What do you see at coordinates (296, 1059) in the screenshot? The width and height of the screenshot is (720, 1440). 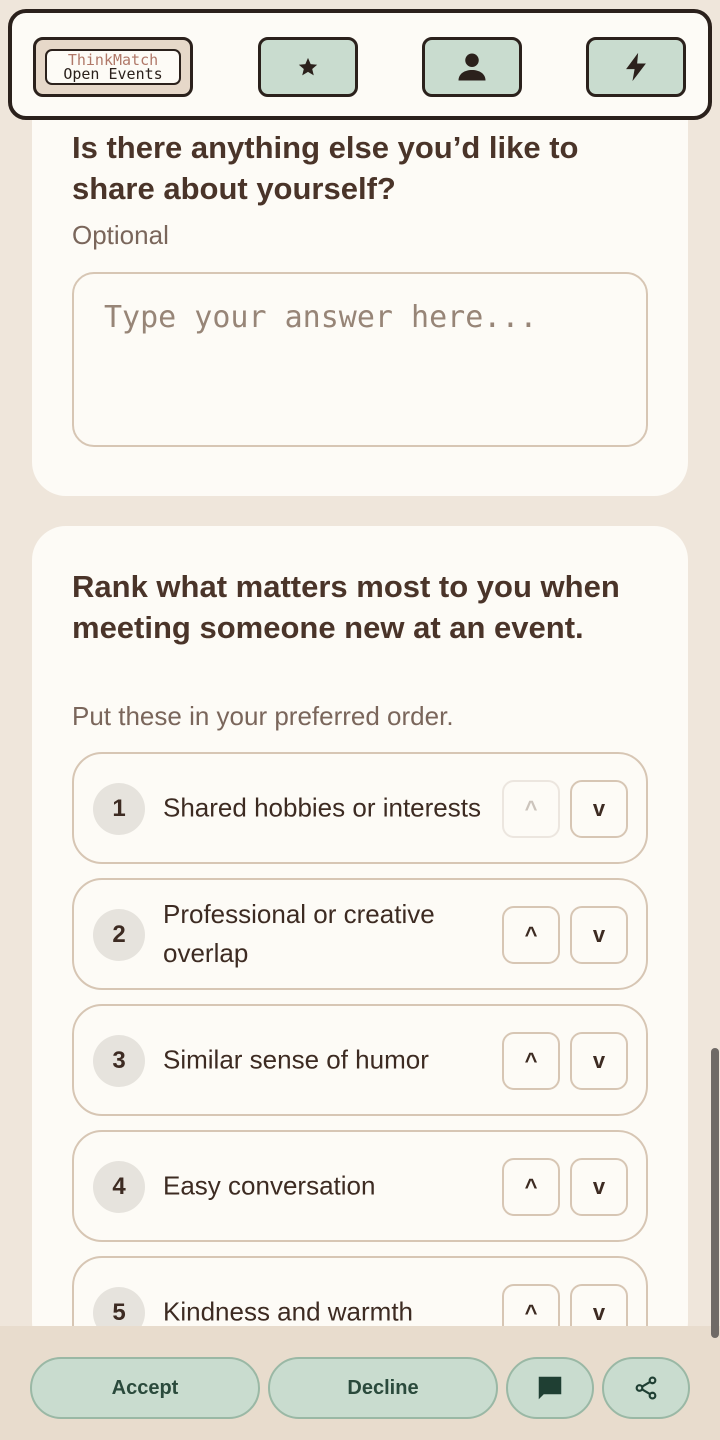 I see `rank-item-label: Similar sense of humor` at bounding box center [296, 1059].